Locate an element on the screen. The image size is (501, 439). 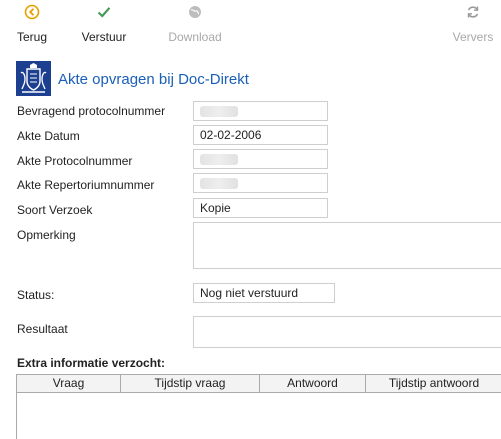
download-label: Download is located at coordinates (195, 37).